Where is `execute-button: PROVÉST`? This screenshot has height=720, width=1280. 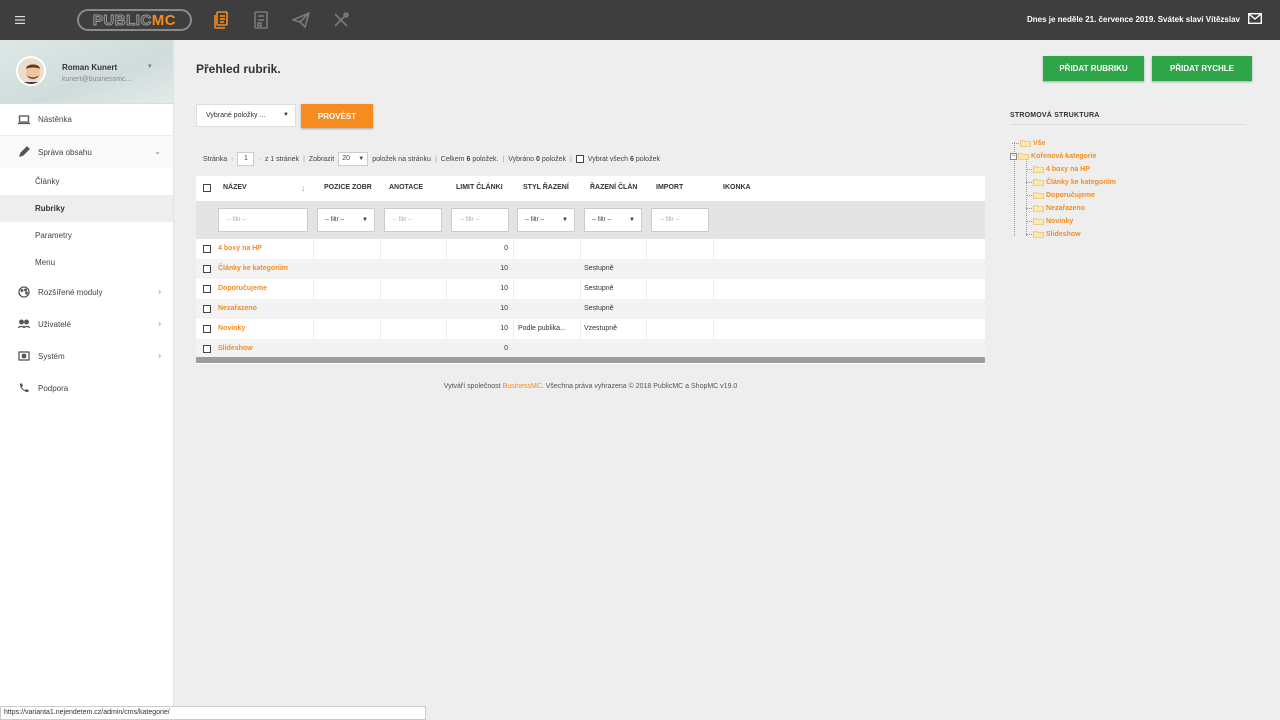 execute-button: PROVÉST is located at coordinates (337, 116).